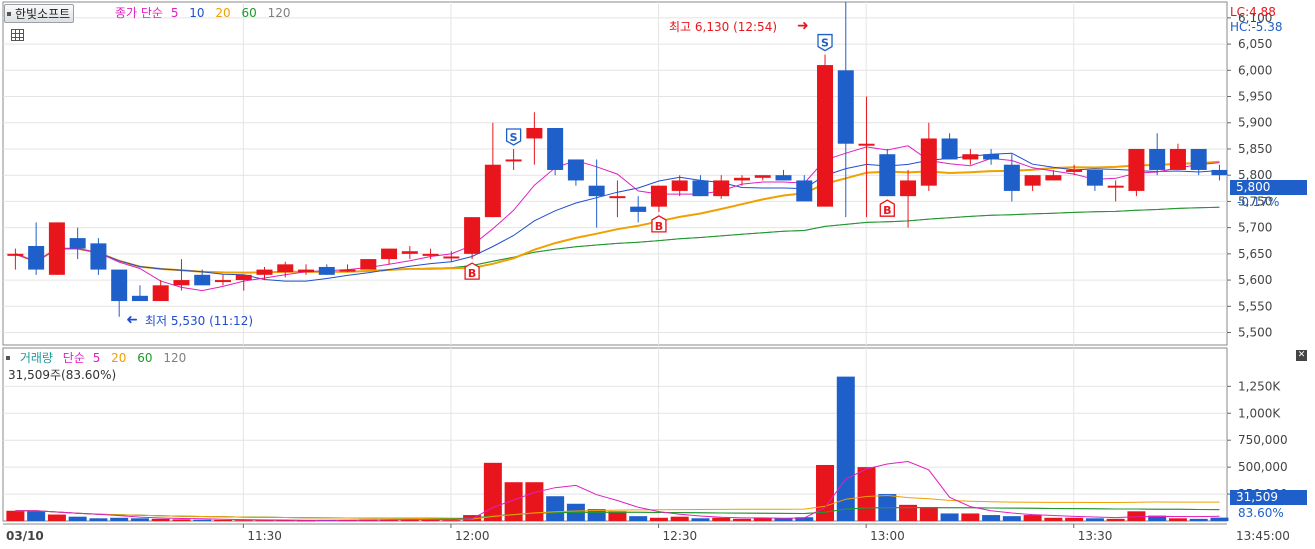  I want to click on stock-name: 한빛소프트, so click(43, 14).